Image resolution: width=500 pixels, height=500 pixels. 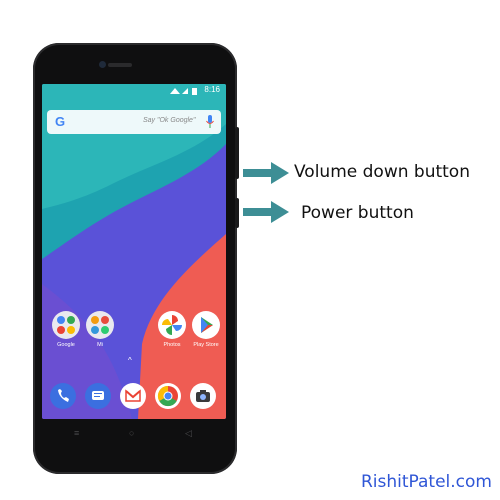 What do you see at coordinates (266, 173) in the screenshot?
I see `volume-arrow-icon` at bounding box center [266, 173].